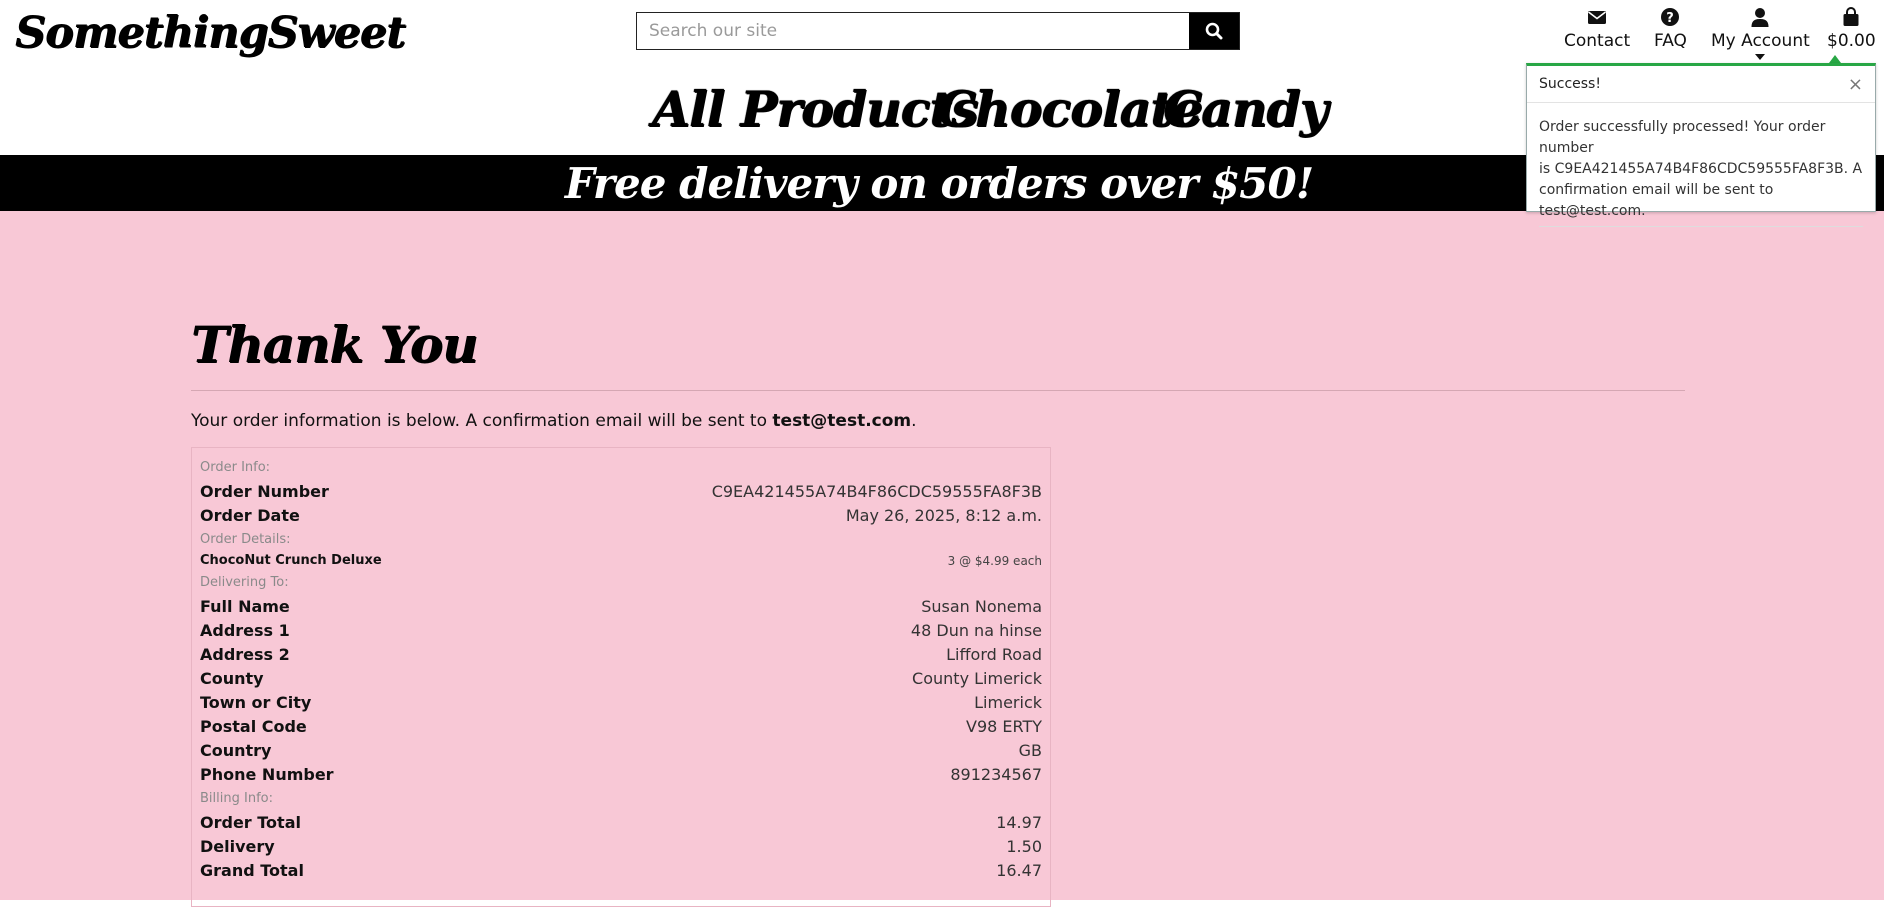 The image size is (1884, 907). Describe the element at coordinates (1760, 41) in the screenshot. I see `nav-account-label: My Account` at that location.